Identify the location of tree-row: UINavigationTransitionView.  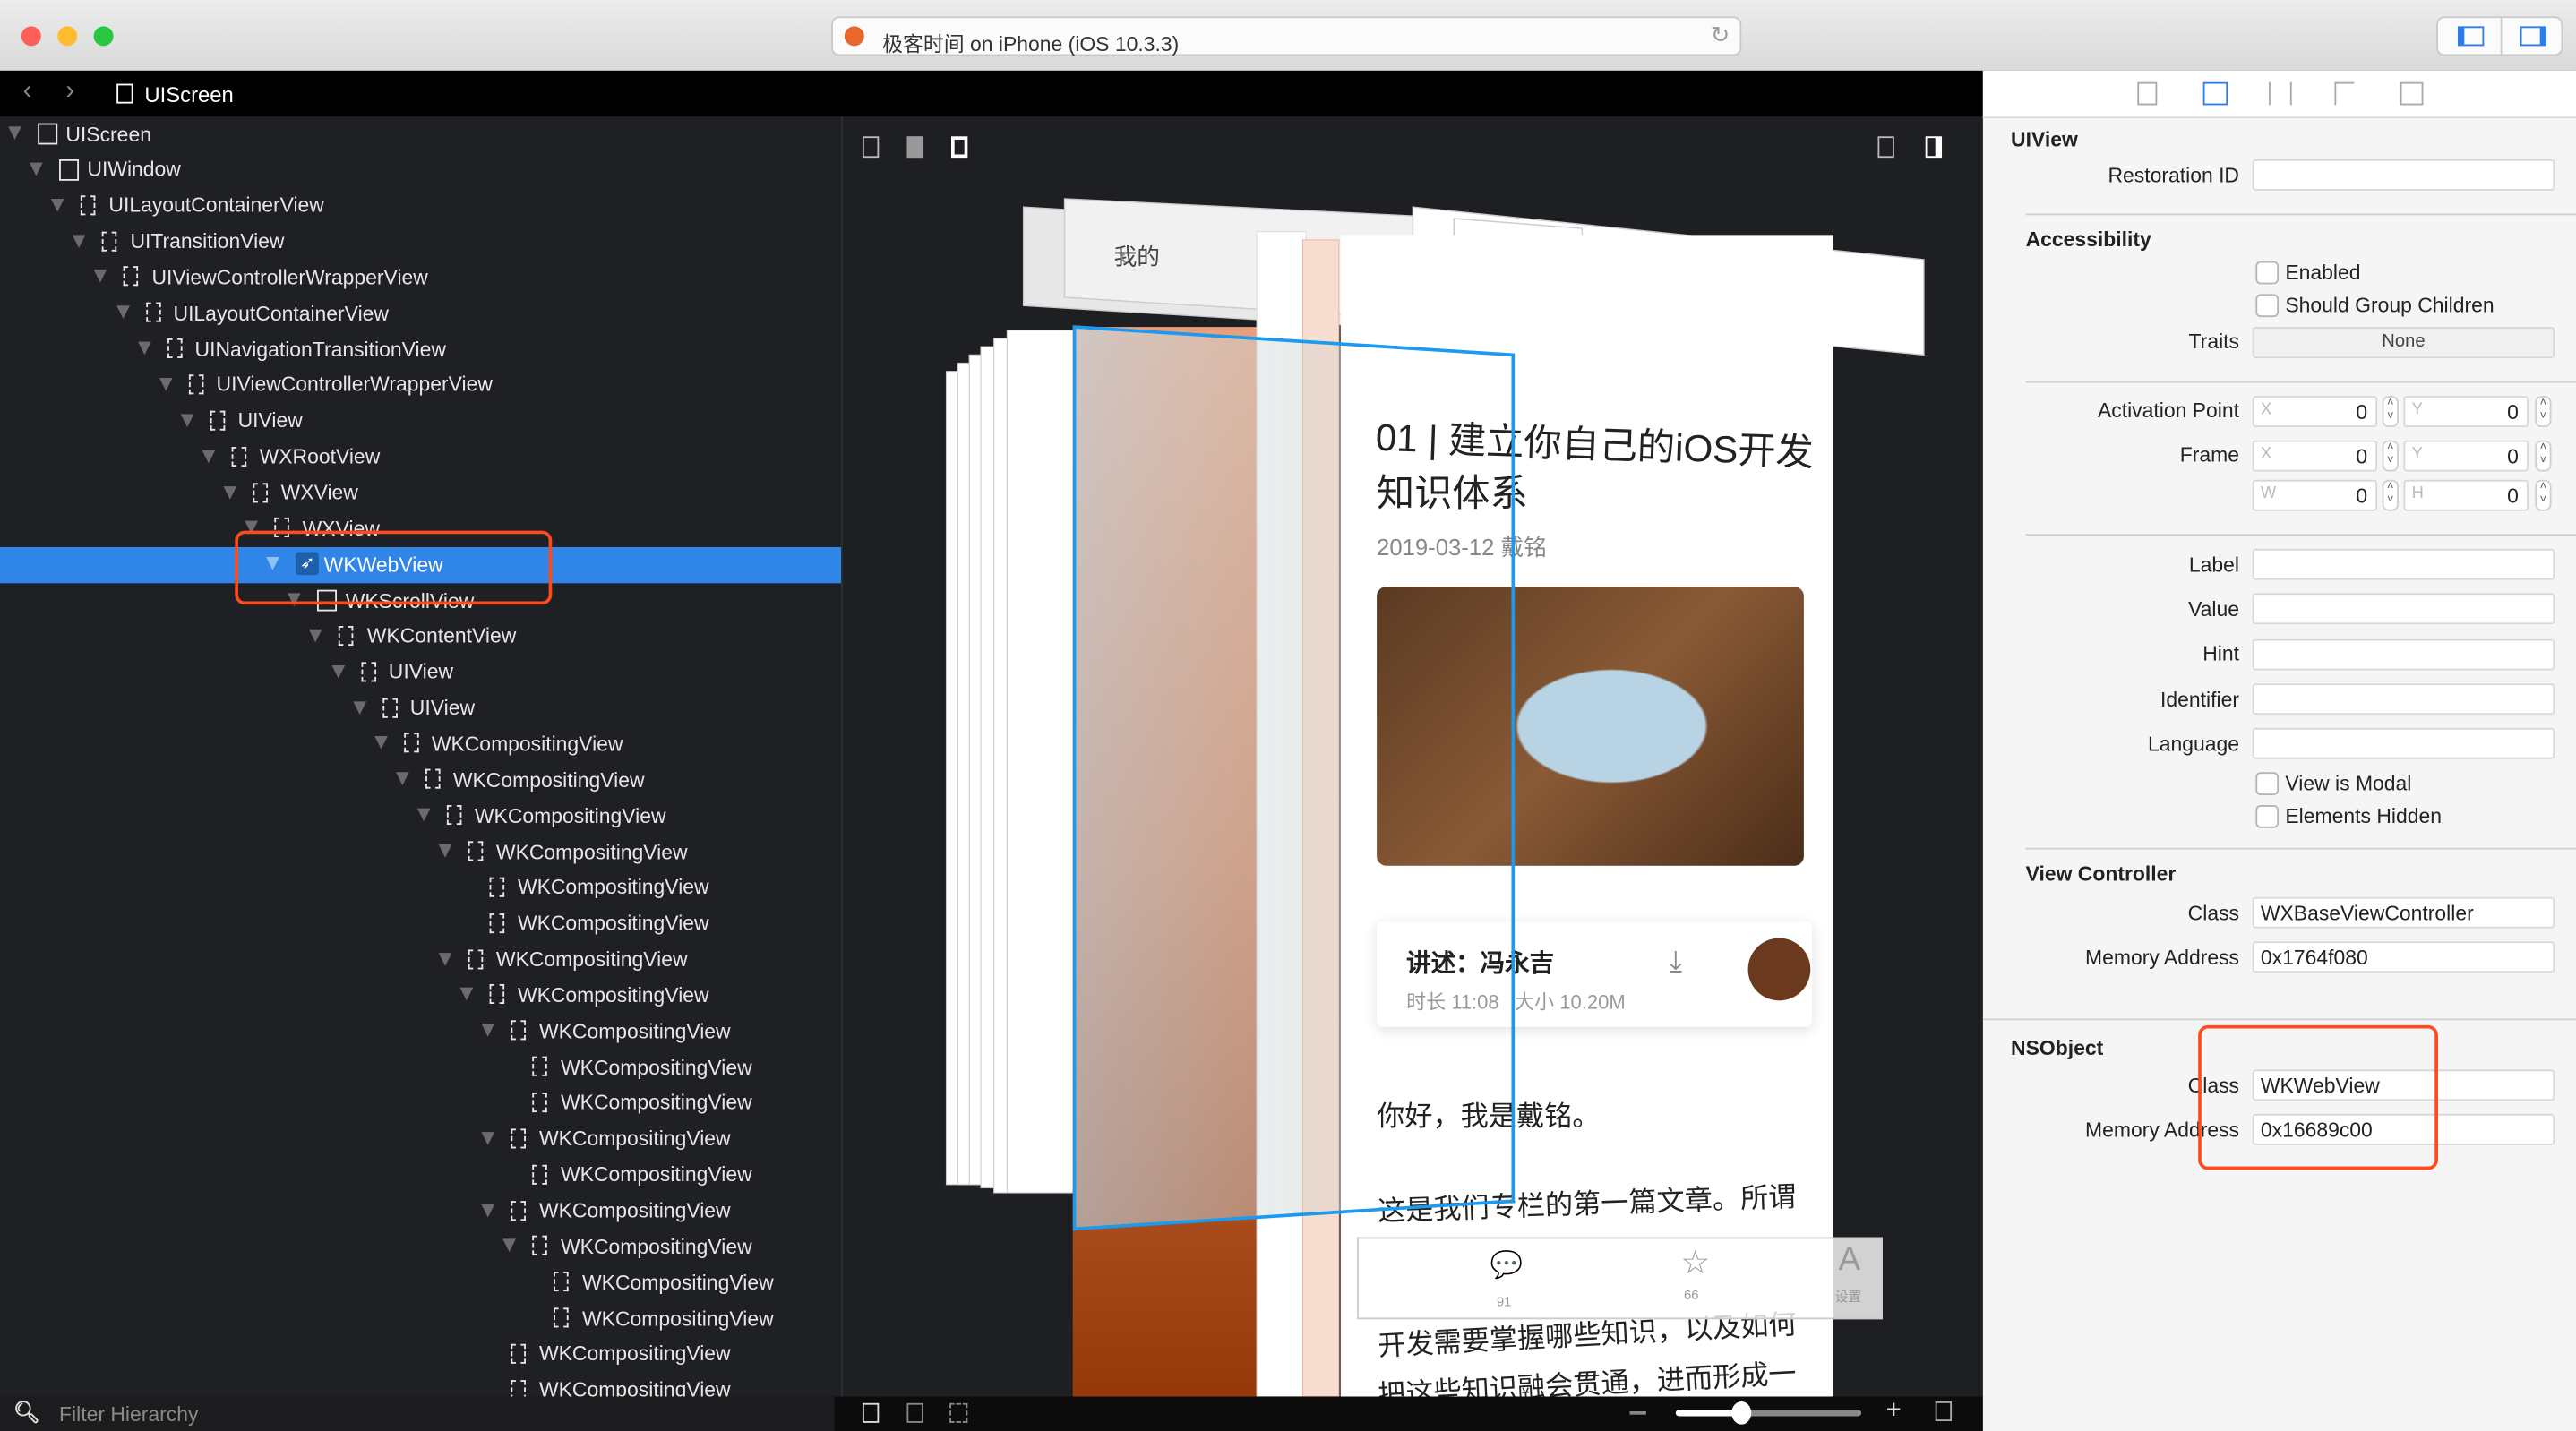
(420, 350).